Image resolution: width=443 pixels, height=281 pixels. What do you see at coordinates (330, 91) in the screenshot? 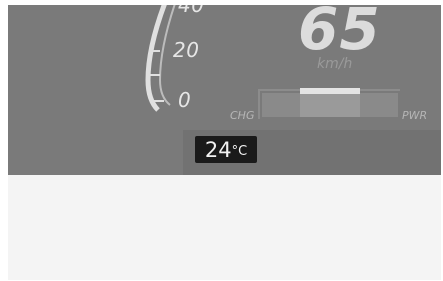
I see `power-meter-indicator` at bounding box center [330, 91].